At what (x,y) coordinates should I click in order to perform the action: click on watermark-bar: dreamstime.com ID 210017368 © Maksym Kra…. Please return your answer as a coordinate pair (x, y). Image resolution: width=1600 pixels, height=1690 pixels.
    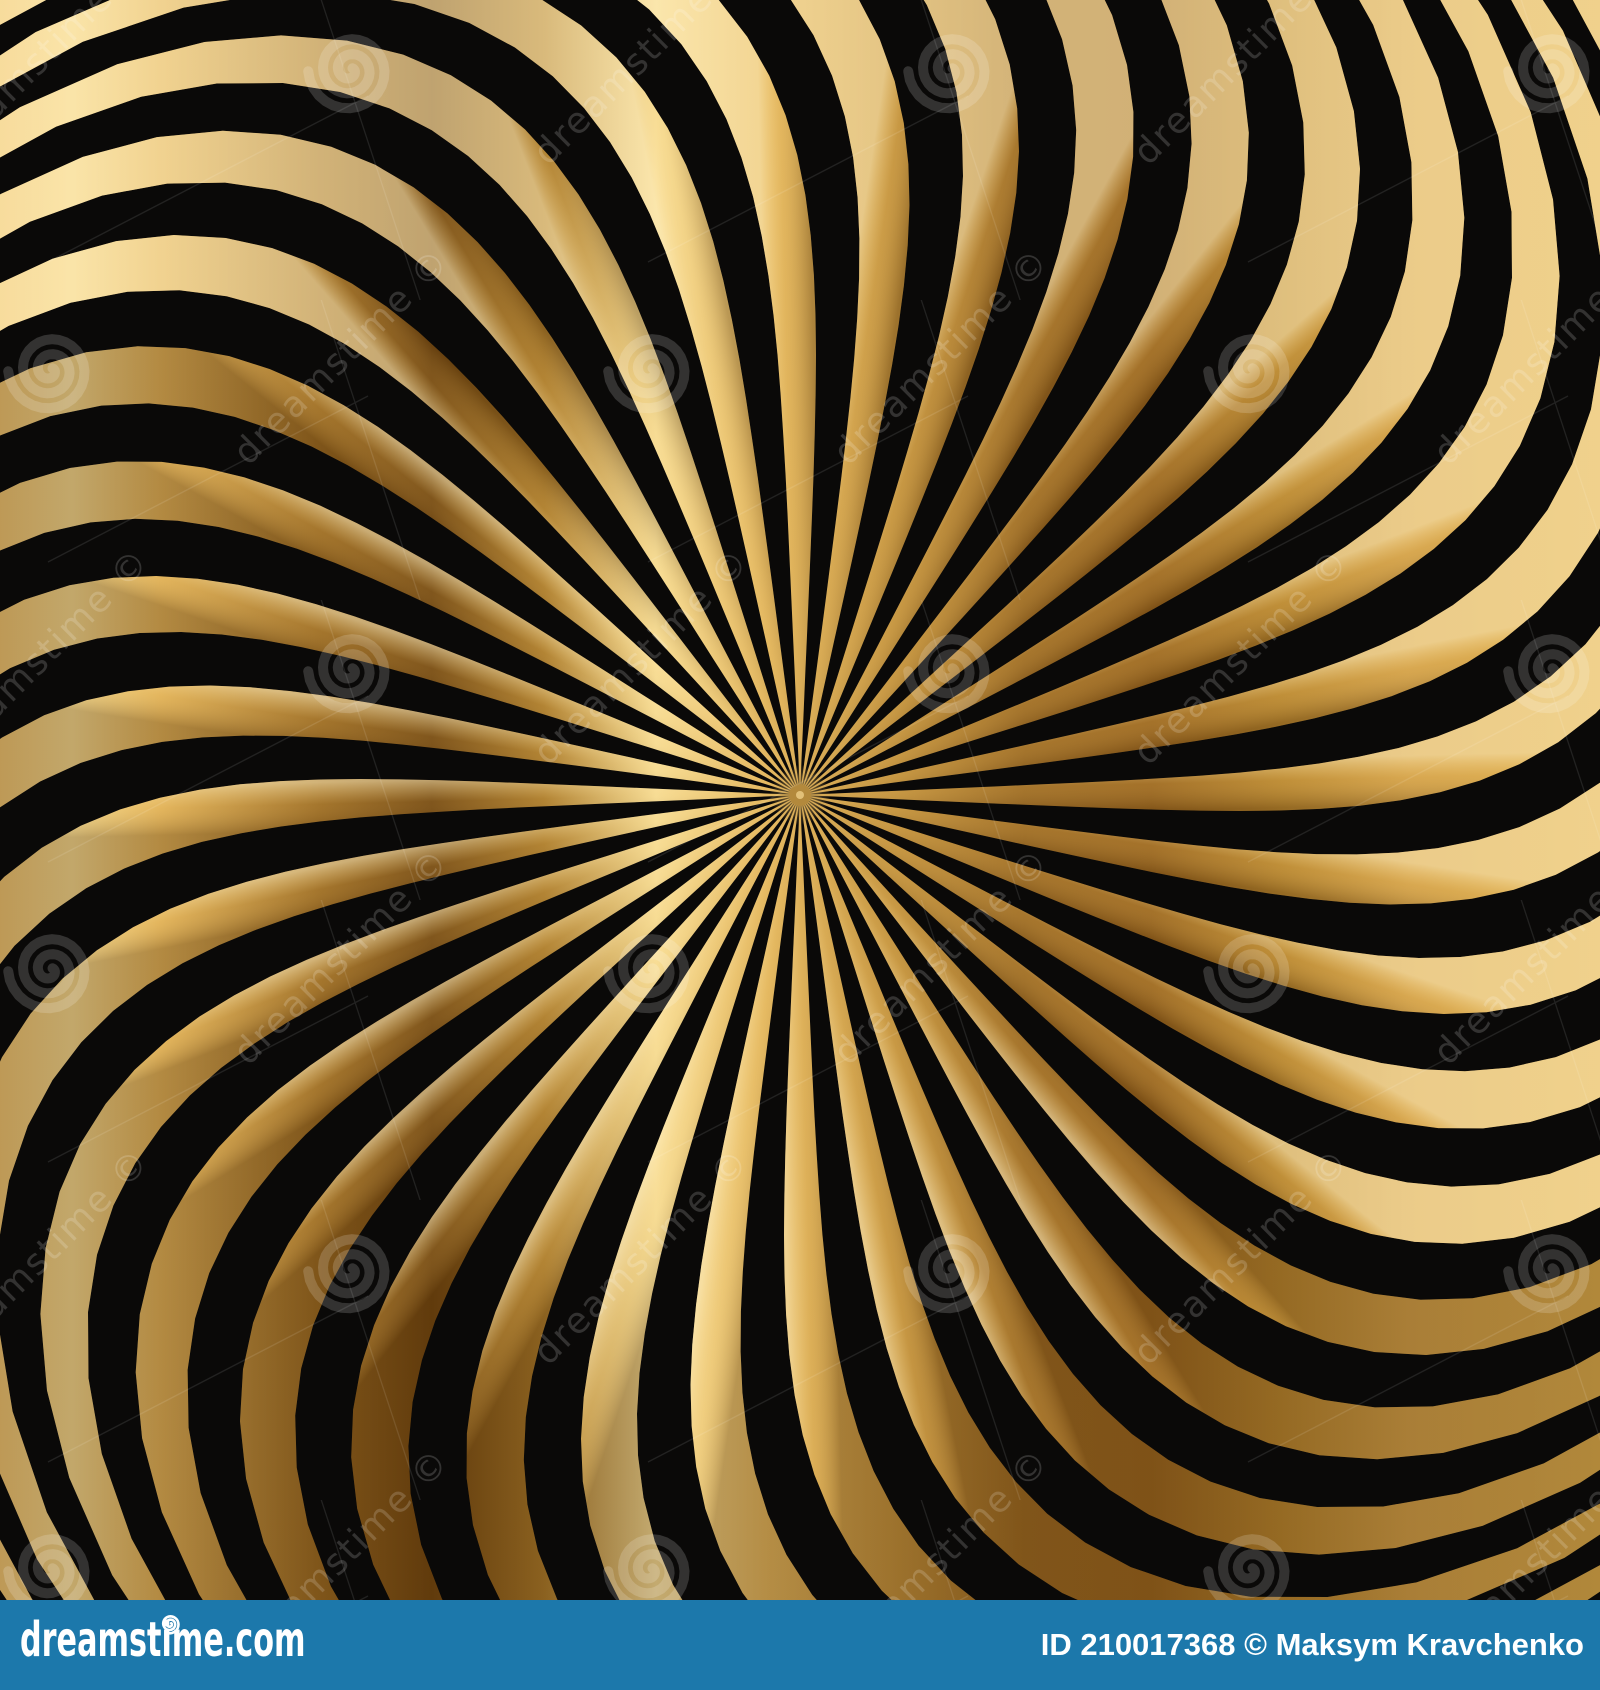
    Looking at the image, I should click on (800, 1645).